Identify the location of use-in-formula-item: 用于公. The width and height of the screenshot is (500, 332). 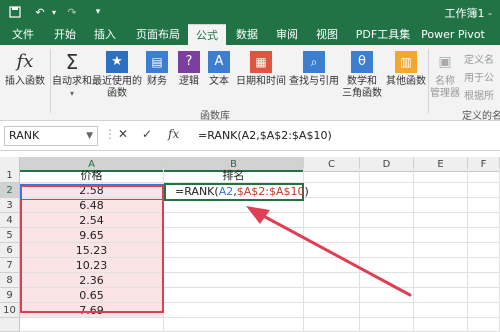
(479, 76).